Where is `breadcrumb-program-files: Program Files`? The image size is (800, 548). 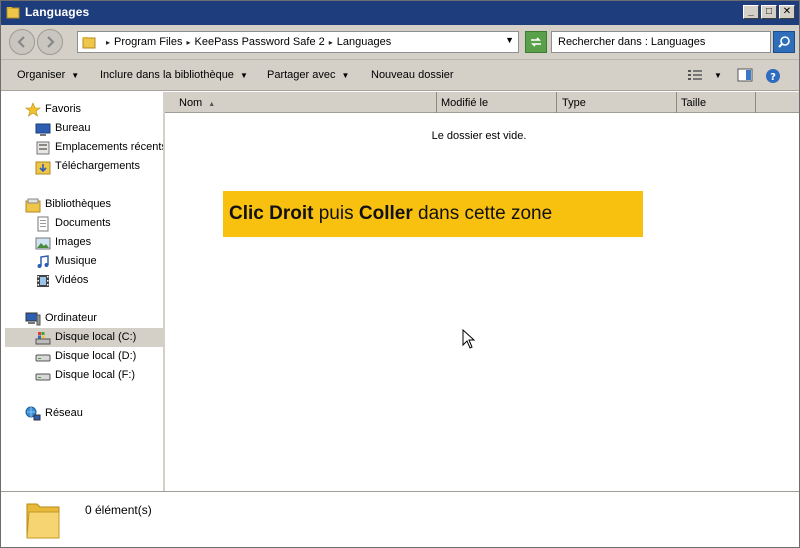 breadcrumb-program-files: Program Files is located at coordinates (148, 42).